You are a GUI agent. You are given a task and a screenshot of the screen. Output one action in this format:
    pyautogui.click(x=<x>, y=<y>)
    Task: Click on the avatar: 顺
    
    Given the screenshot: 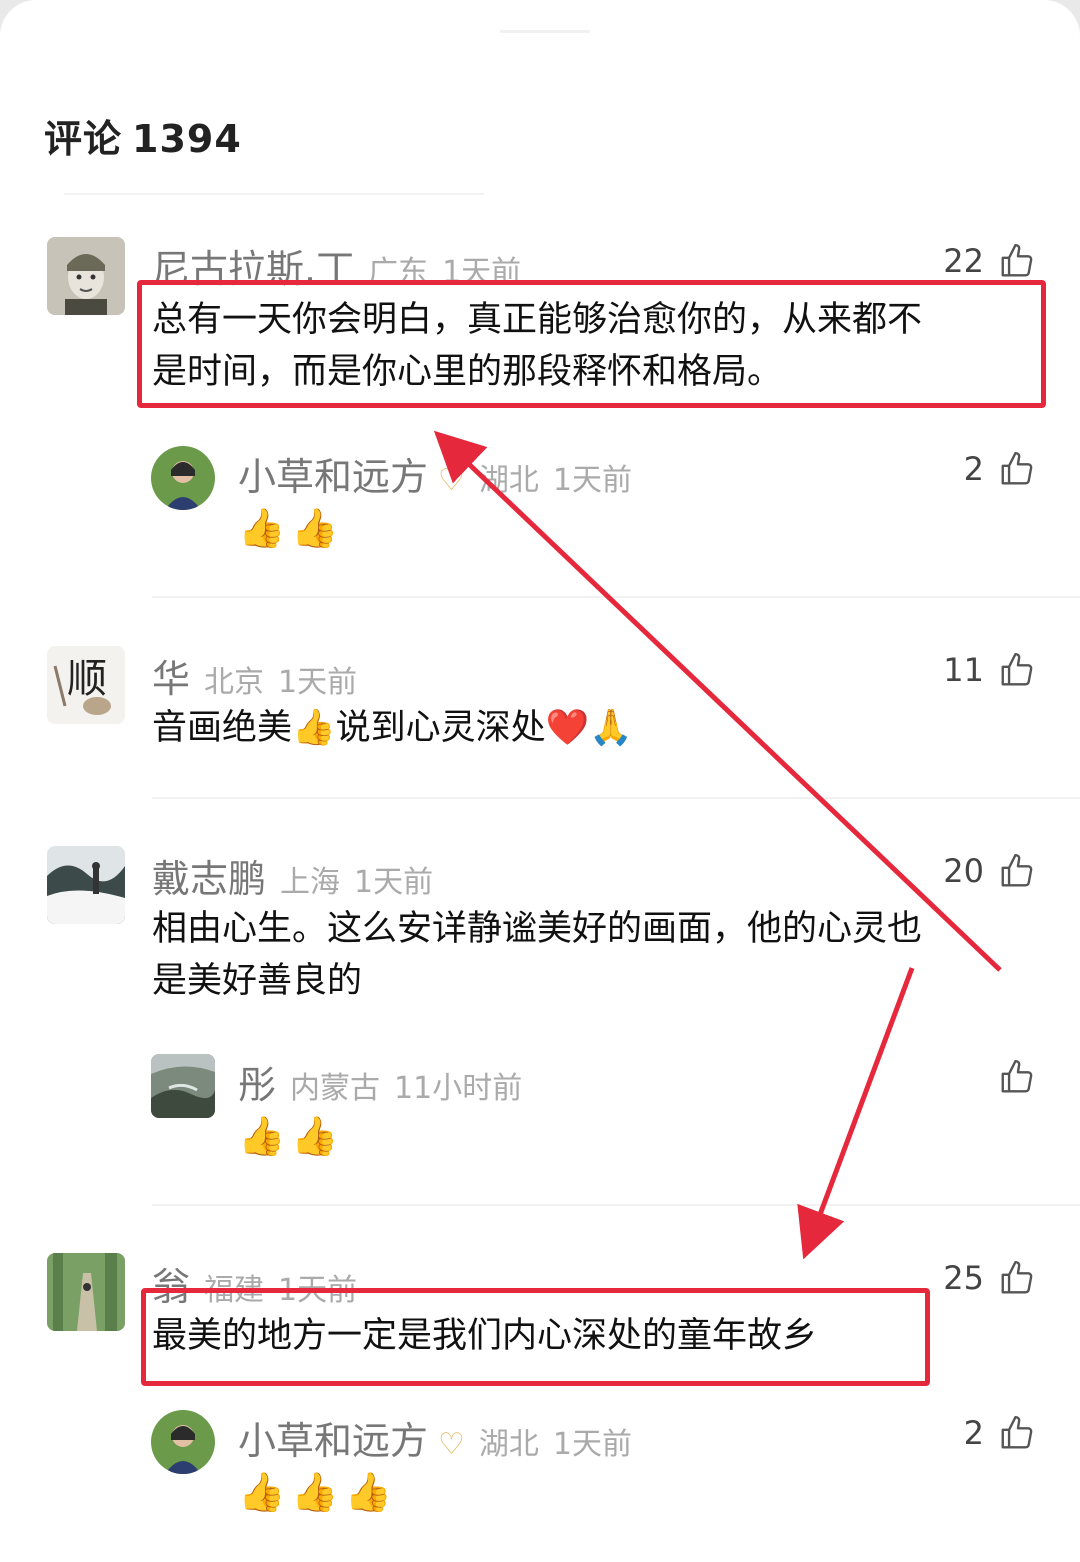 What is the action you would take?
    pyautogui.click(x=86, y=685)
    